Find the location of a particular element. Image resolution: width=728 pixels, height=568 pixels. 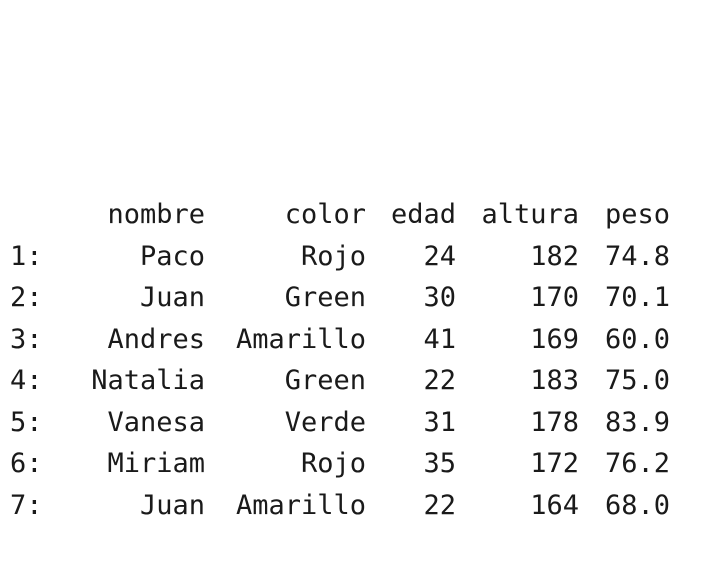

row-index: 3: is located at coordinates (26, 339).